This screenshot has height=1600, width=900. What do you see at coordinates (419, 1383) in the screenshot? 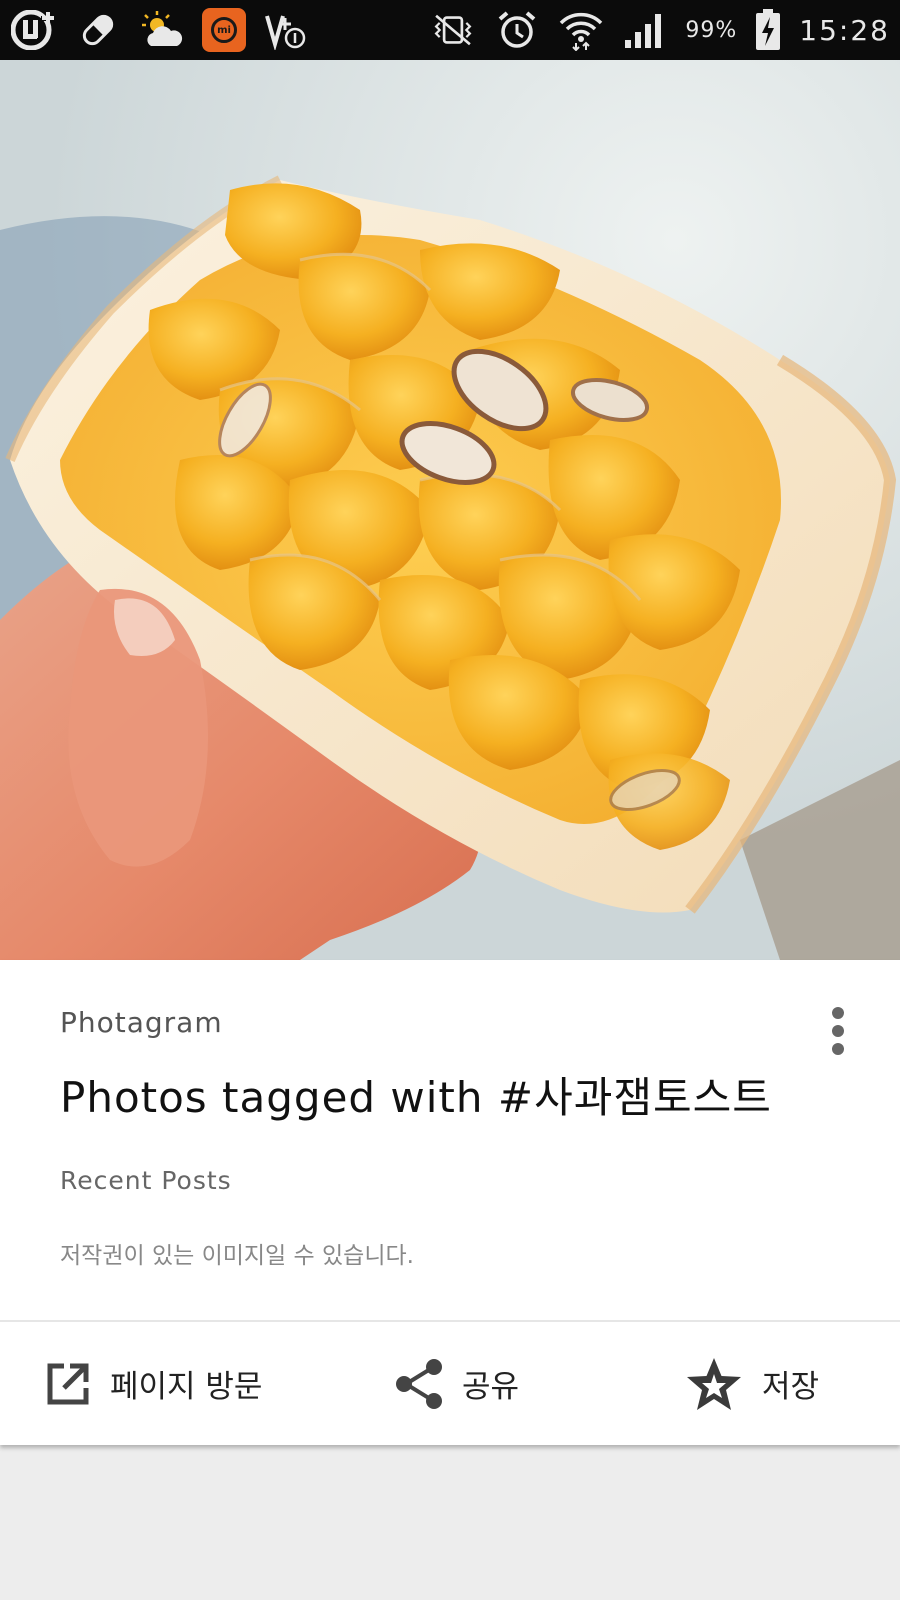
I see `share-icon` at bounding box center [419, 1383].